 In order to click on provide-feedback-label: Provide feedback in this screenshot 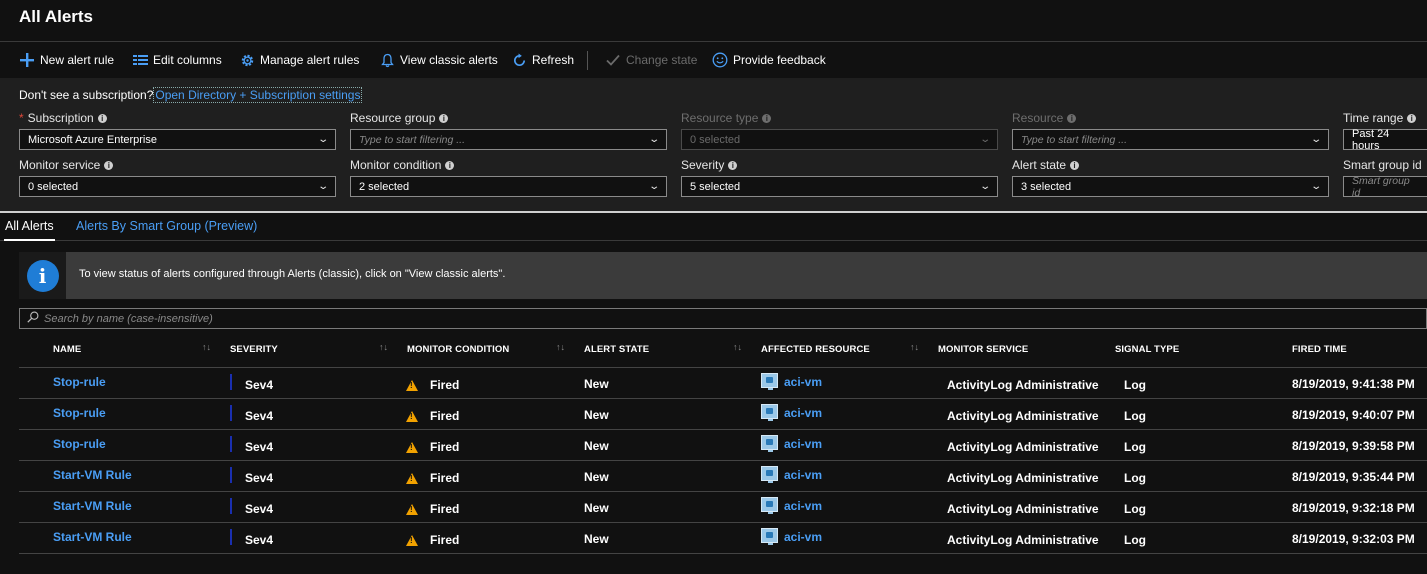, I will do `click(779, 60)`.